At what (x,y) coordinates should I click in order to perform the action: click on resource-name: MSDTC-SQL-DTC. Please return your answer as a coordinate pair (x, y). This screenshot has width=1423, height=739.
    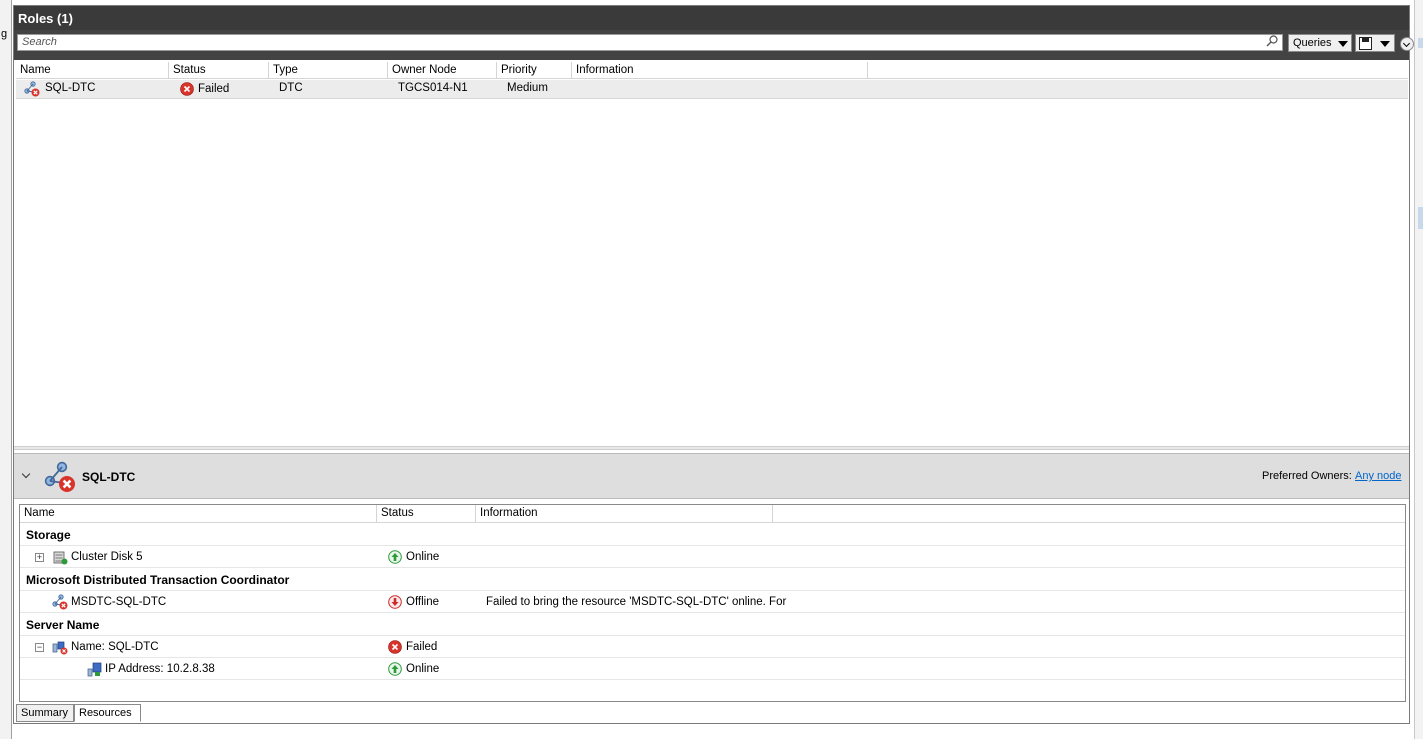
    Looking at the image, I should click on (119, 602).